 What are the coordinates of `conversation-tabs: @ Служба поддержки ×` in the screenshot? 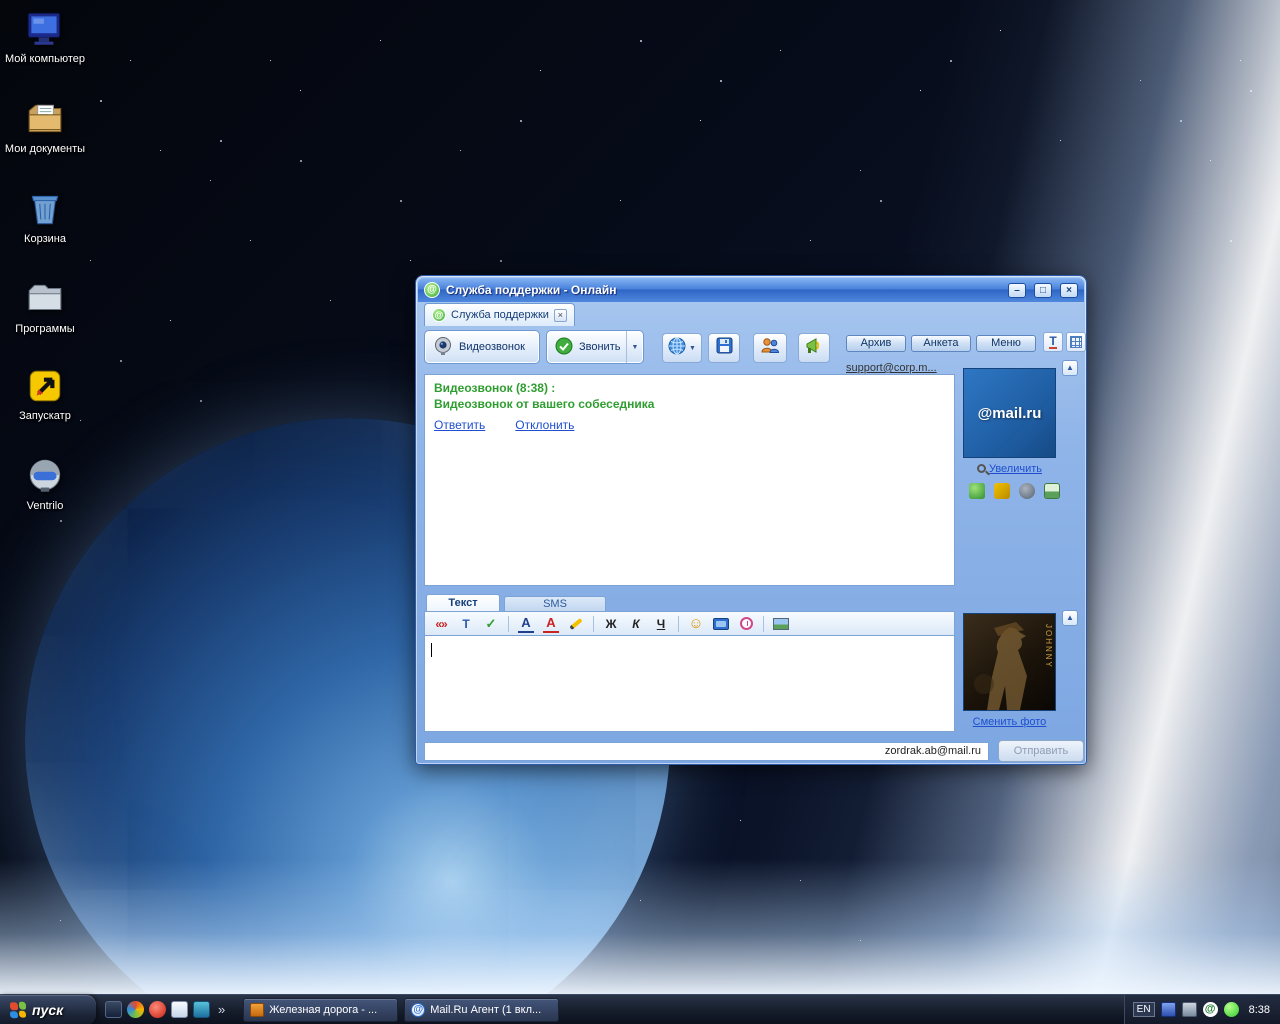 It's located at (499, 314).